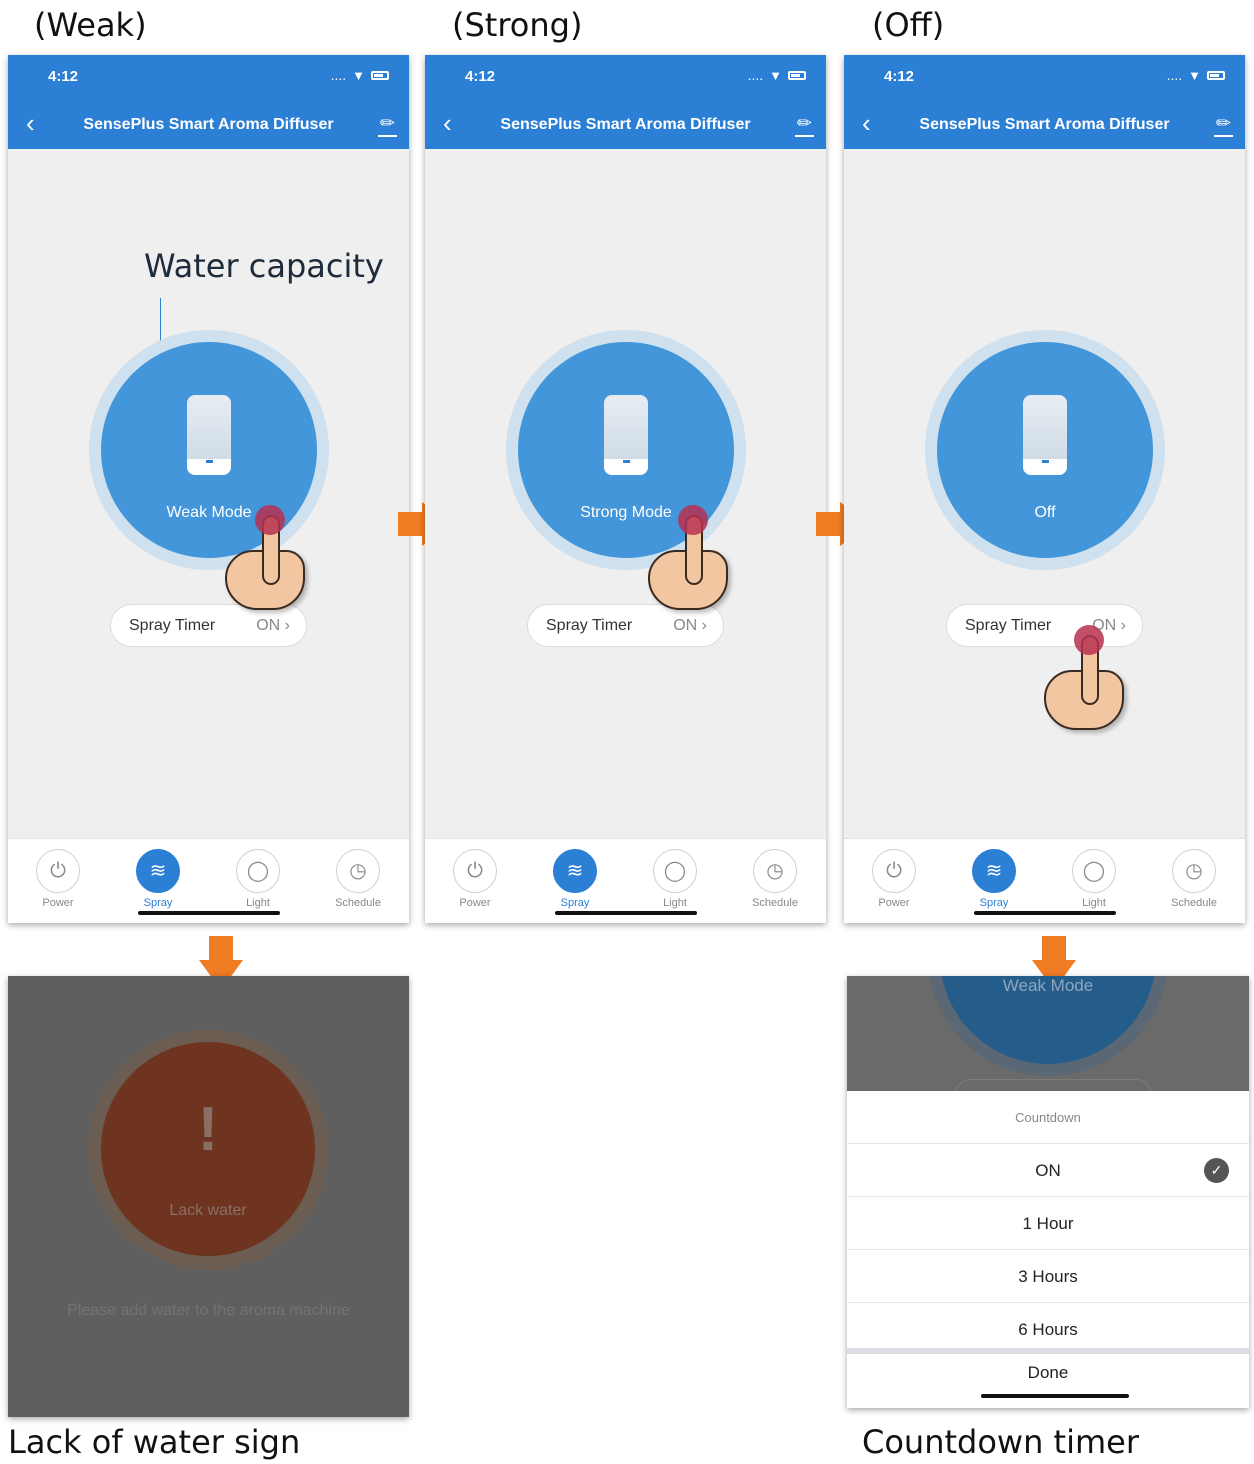 The image size is (1254, 1464). I want to click on option-label: 1 Hour, so click(1048, 1223).